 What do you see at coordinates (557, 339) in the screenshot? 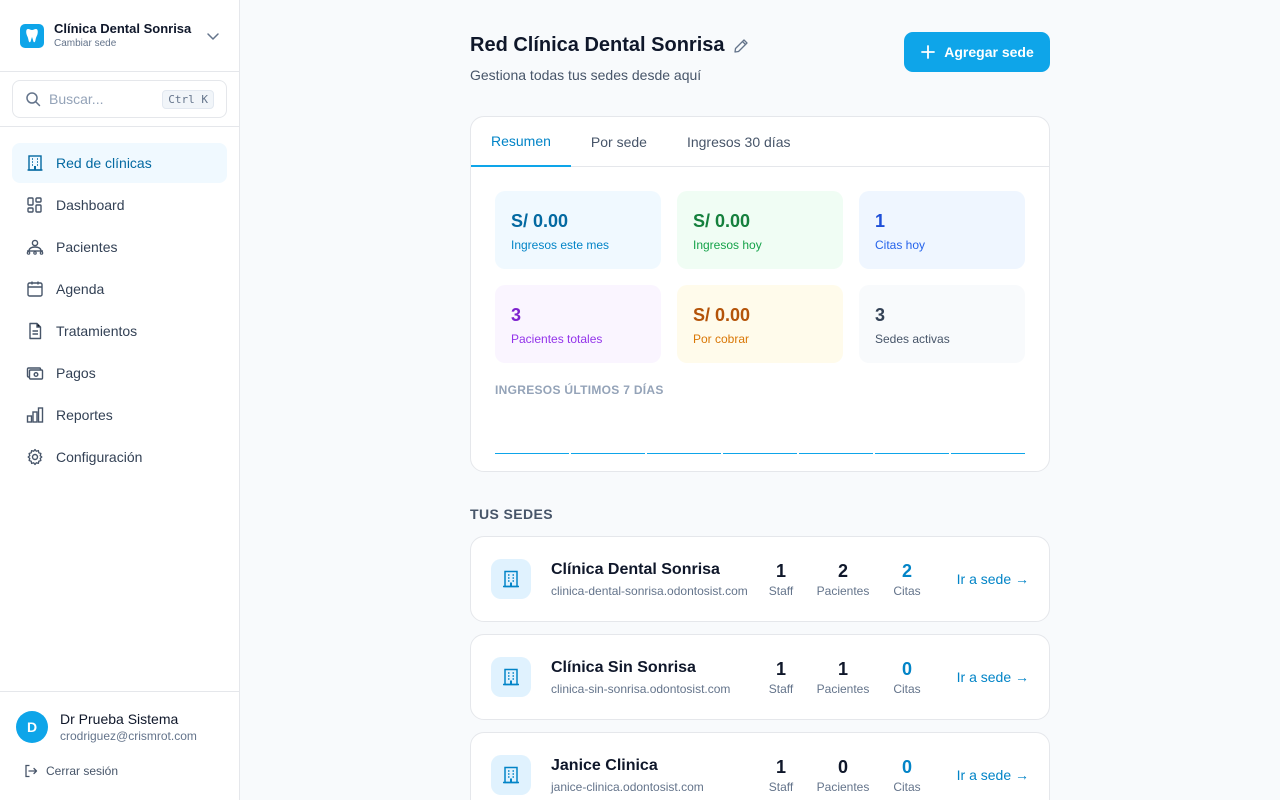
I see `stat-label: Pacientes totales` at bounding box center [557, 339].